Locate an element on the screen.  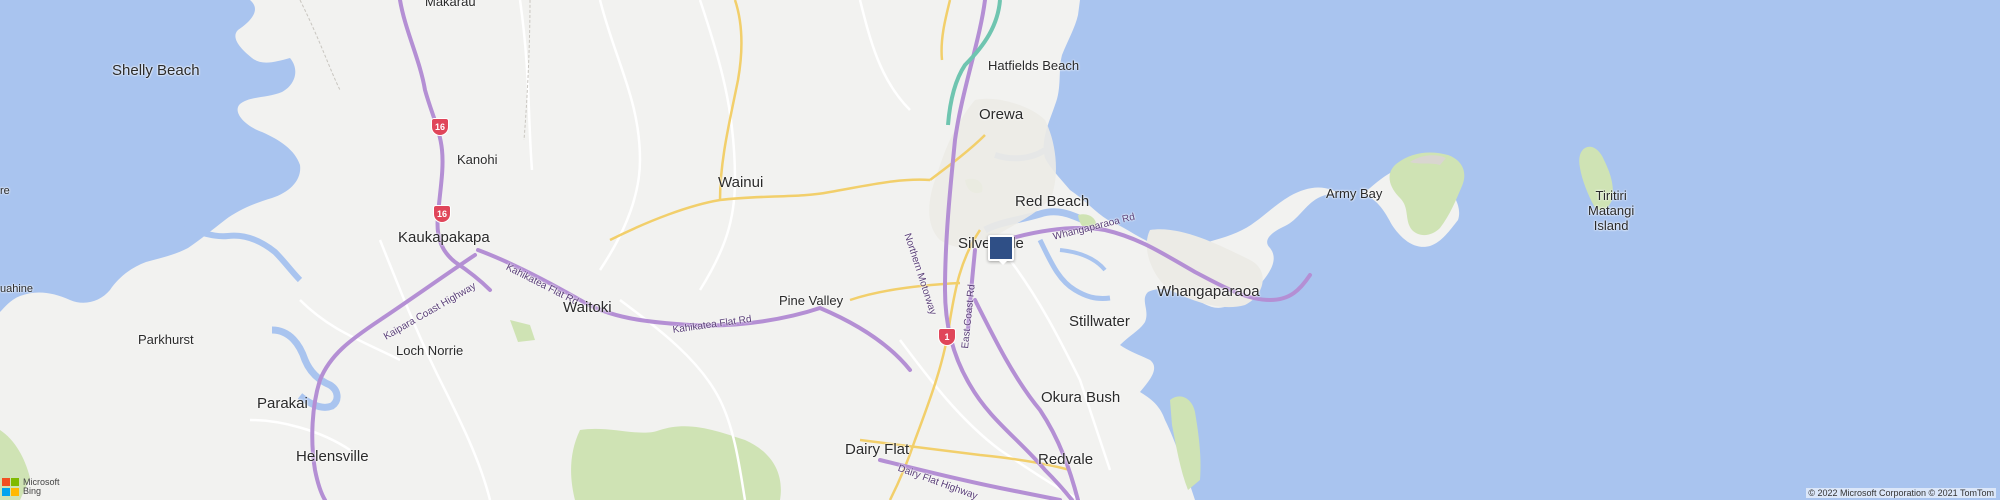
place-label-waitoki: Waitoki is located at coordinates (587, 307).